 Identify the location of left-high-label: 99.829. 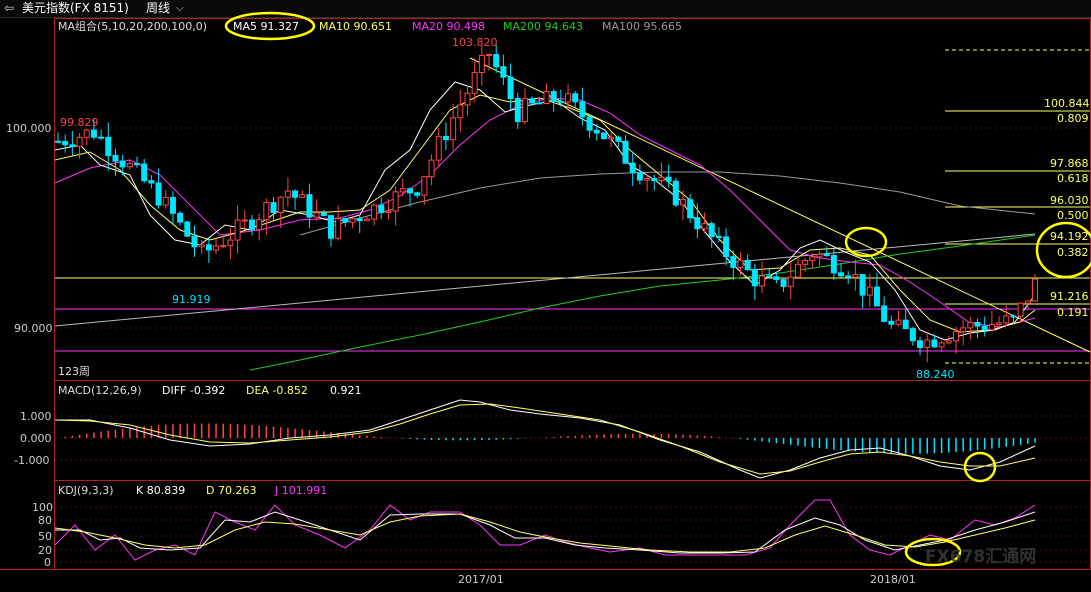
(79, 122).